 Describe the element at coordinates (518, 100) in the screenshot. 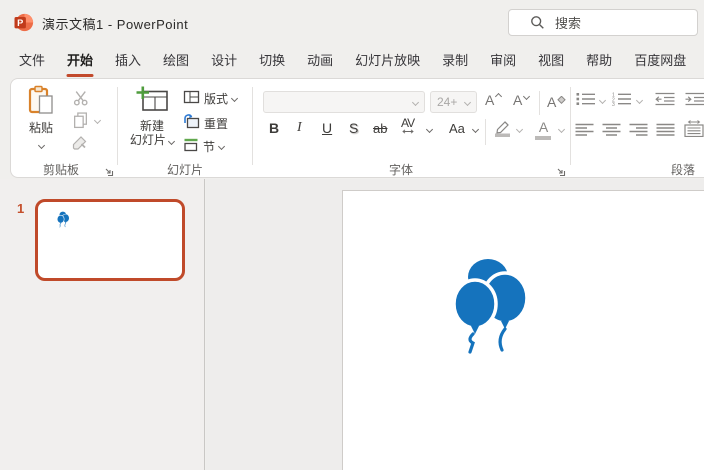

I see `shrink-font-letter: A` at that location.